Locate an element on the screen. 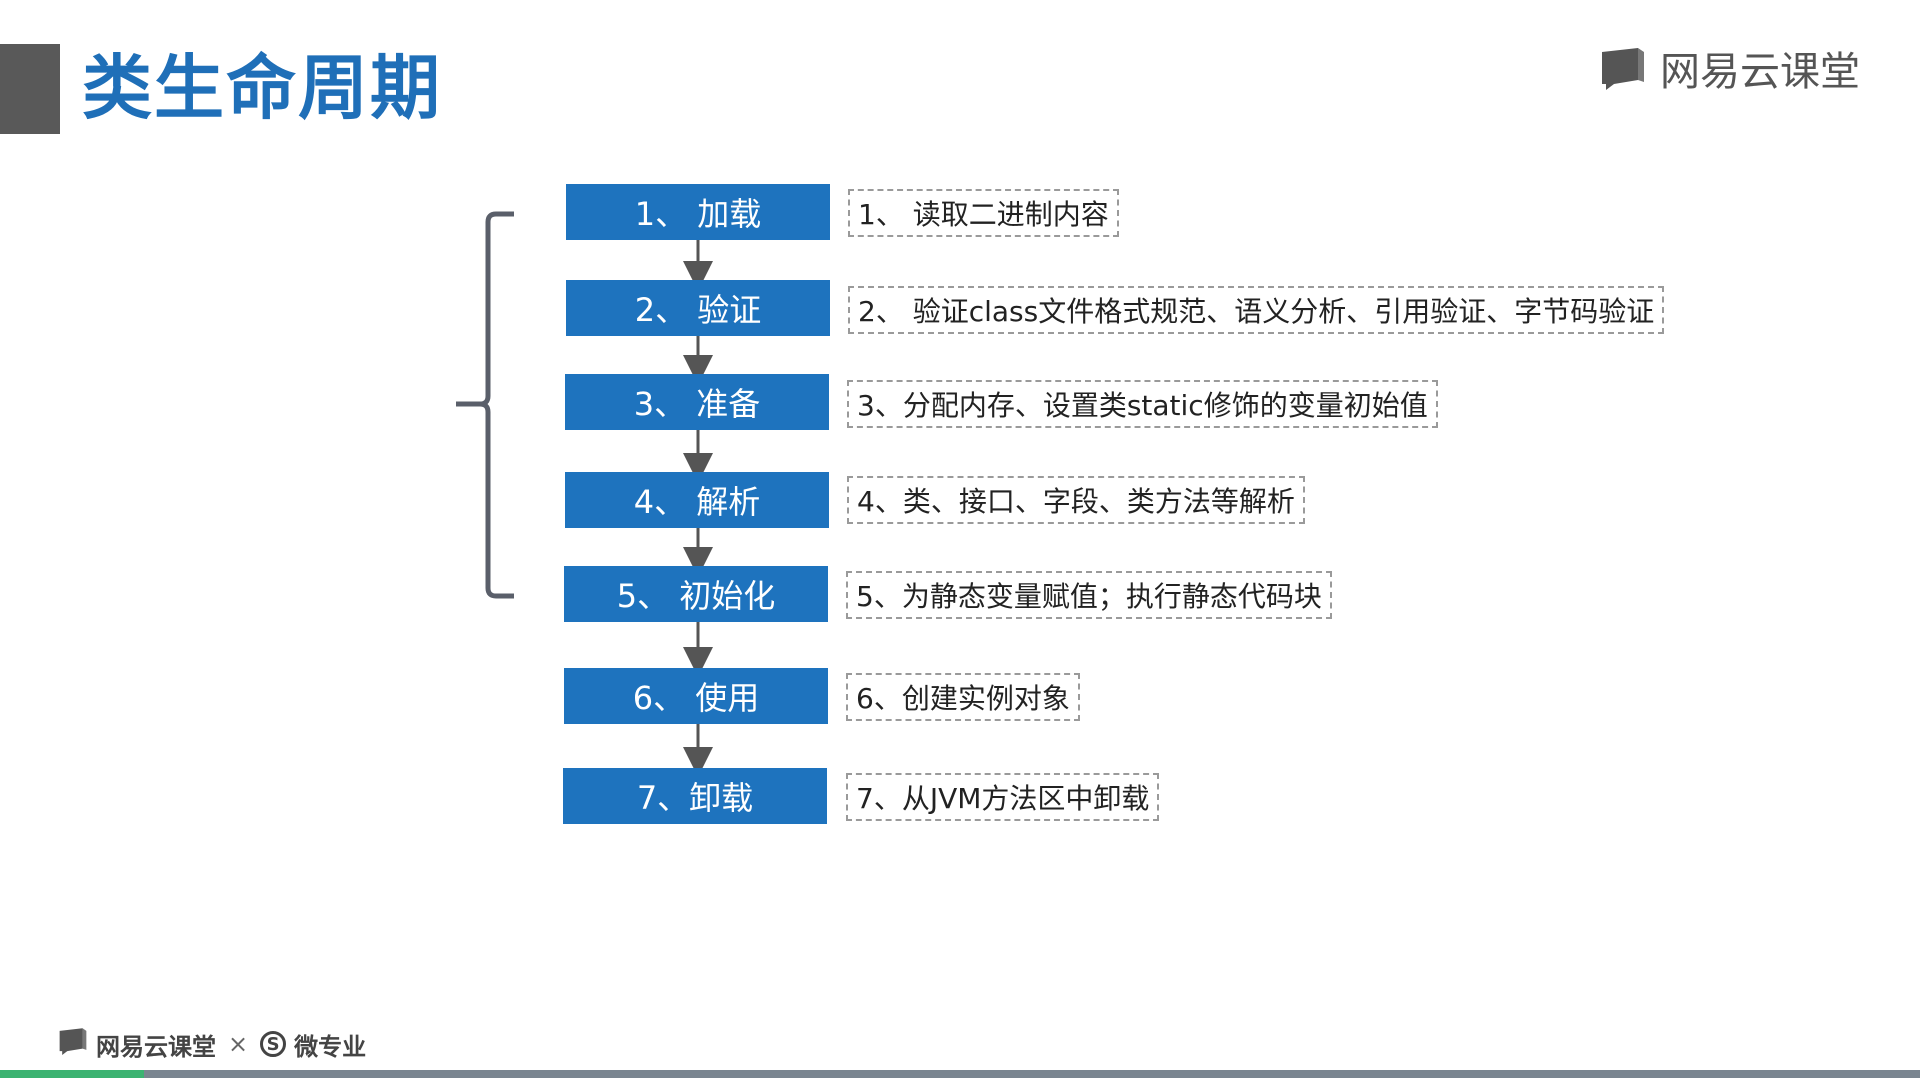 The width and height of the screenshot is (1920, 1080). step-box-use: 6、 使用 is located at coordinates (696, 696).